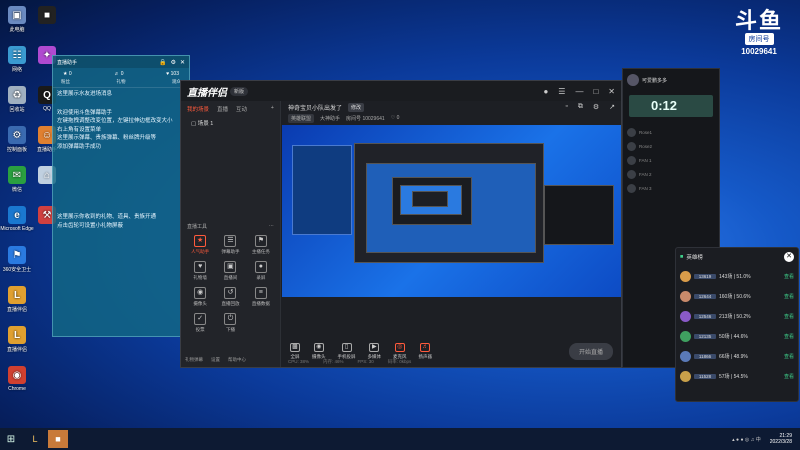 The width and height of the screenshot is (800, 450). I want to click on assistant-title: 直播助手, so click(67, 62).